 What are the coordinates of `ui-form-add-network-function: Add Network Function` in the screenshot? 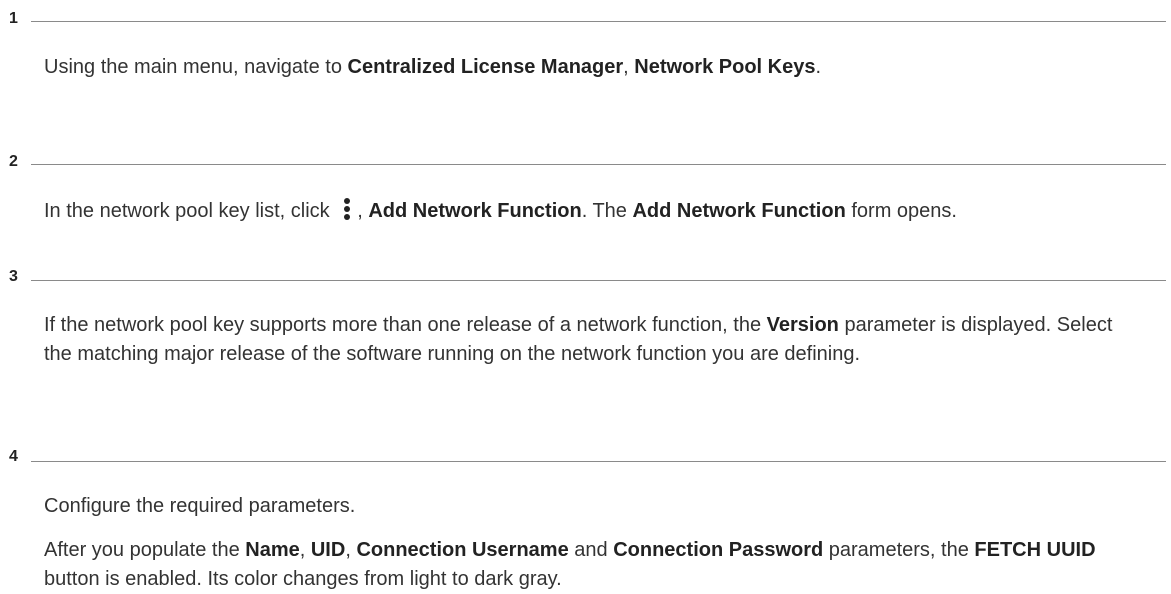 It's located at (739, 211).